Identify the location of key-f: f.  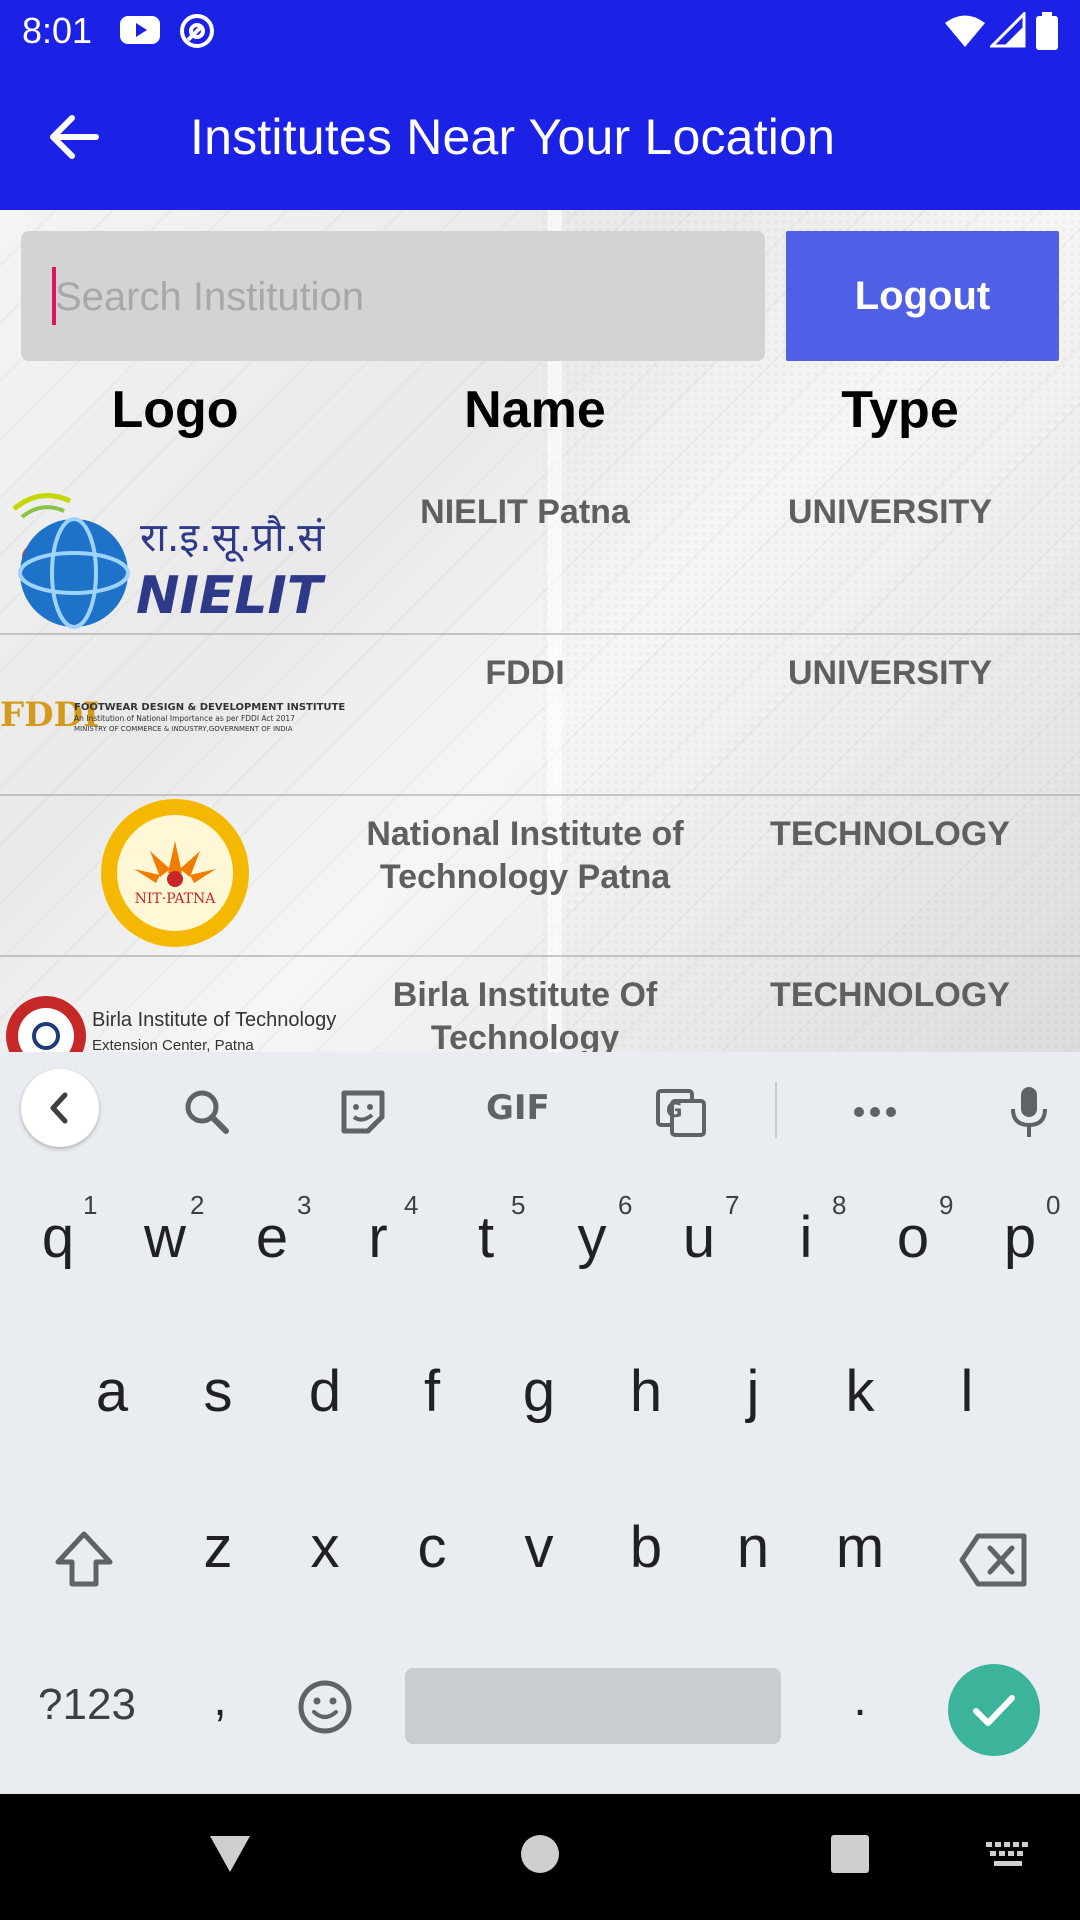
(432, 1391).